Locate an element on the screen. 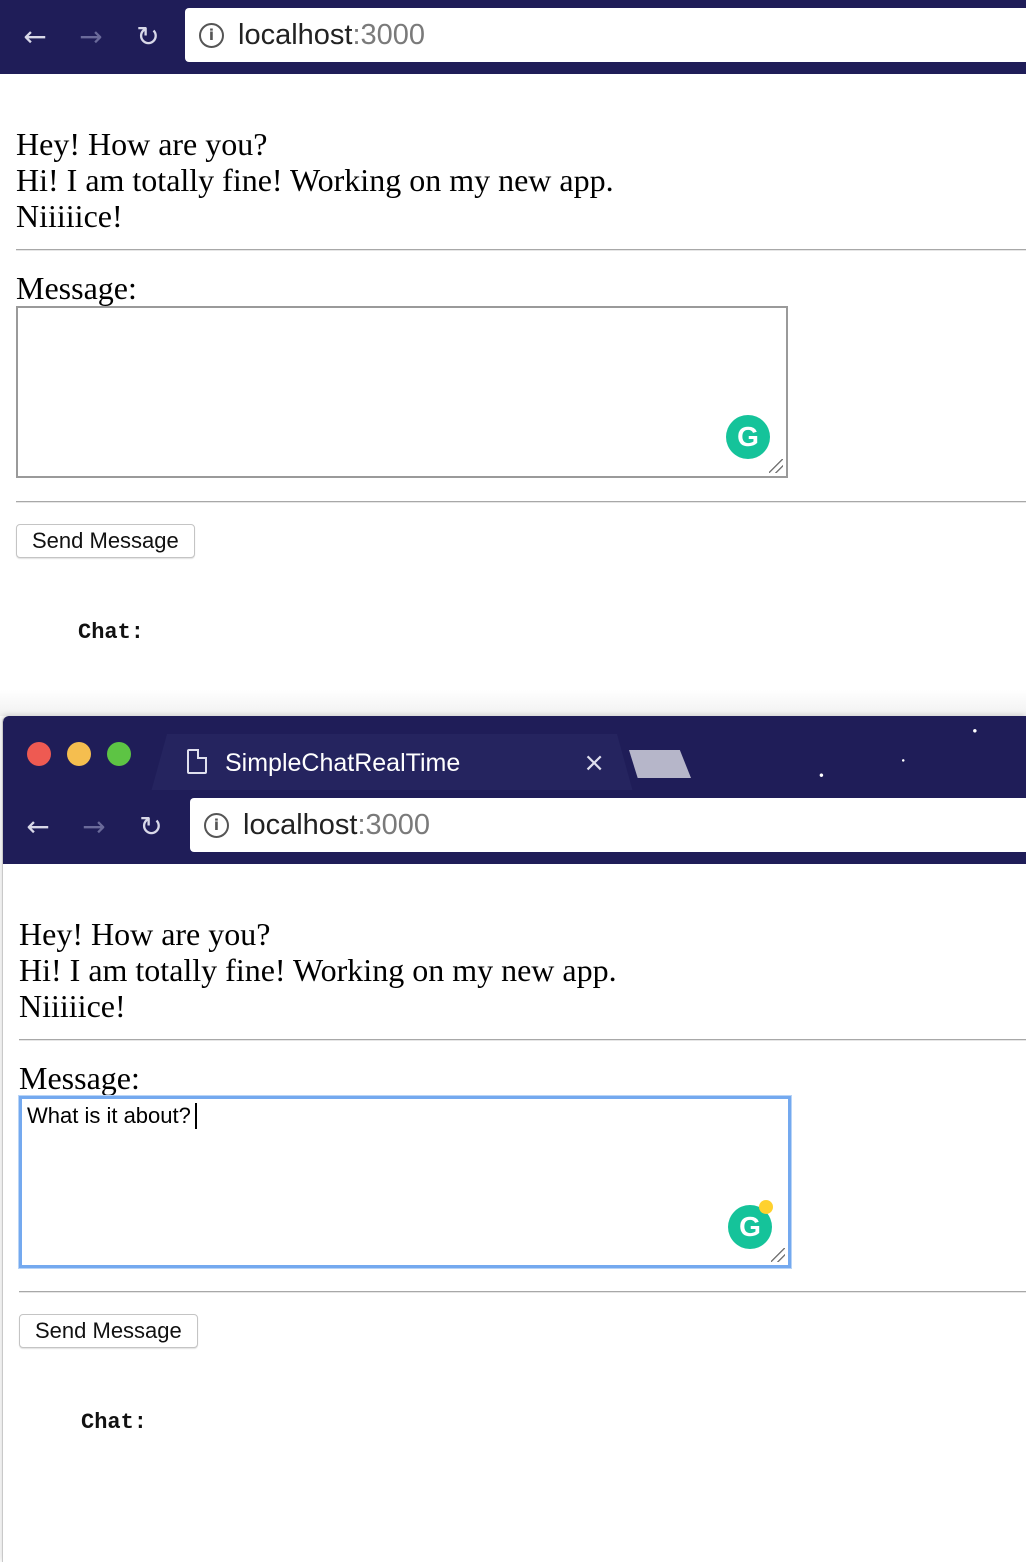  minimize-window-button is located at coordinates (79, 754).